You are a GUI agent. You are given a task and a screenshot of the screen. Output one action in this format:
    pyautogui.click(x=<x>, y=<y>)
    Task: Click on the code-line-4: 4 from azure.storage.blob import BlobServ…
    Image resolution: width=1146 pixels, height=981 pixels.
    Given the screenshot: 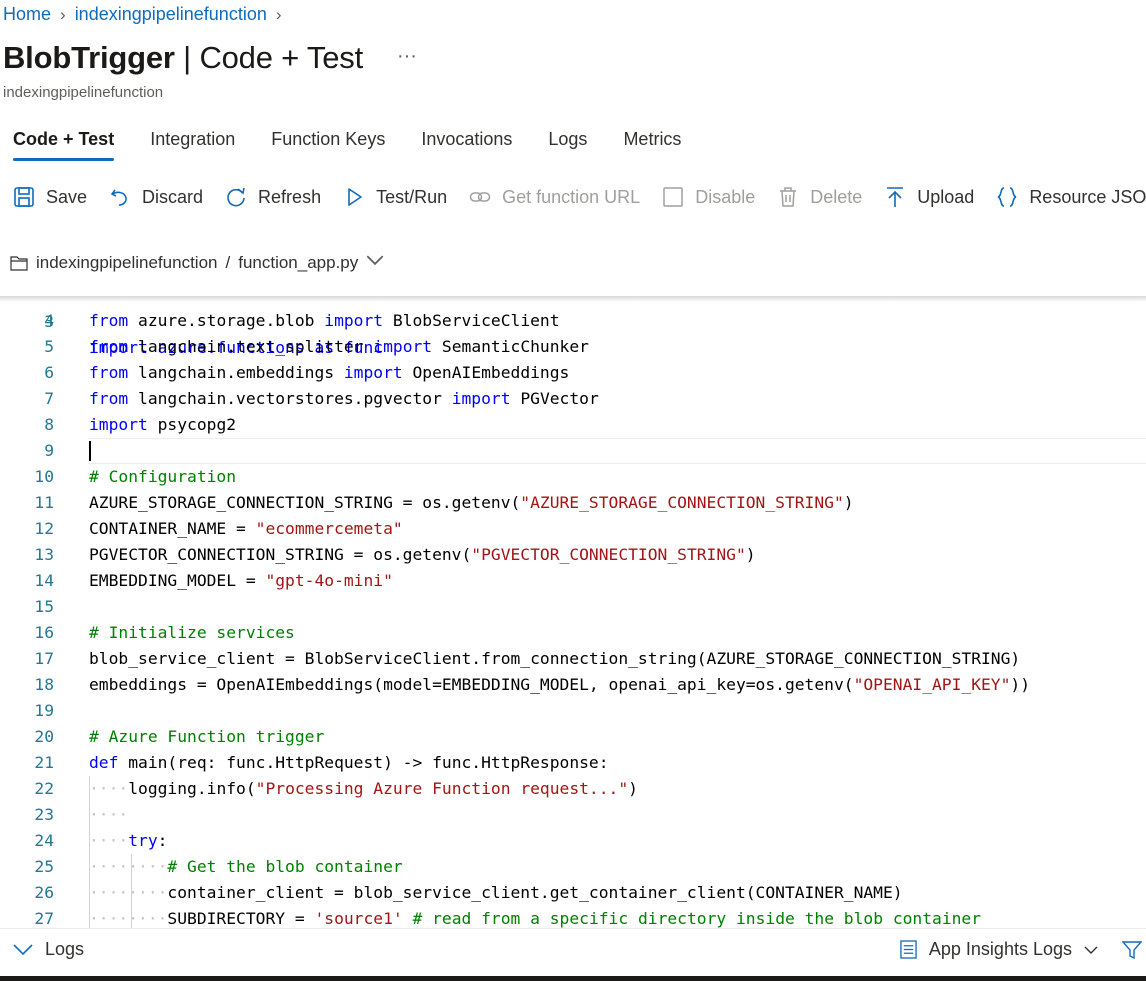 What is the action you would take?
    pyautogui.click(x=573, y=321)
    